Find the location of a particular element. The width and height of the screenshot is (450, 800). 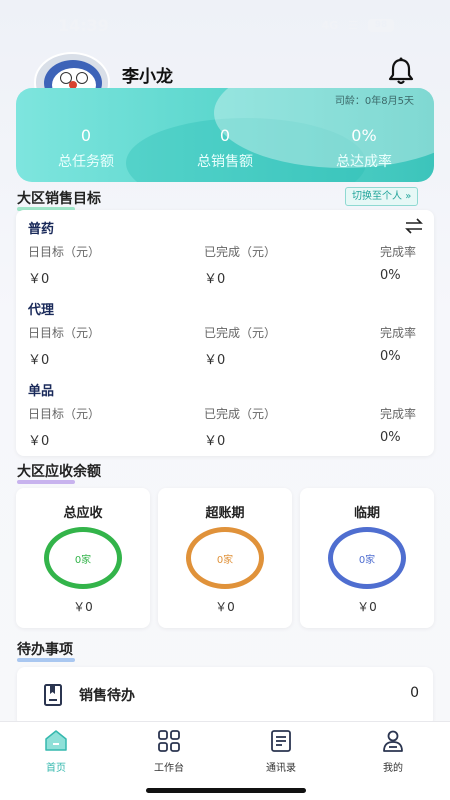

stat-label: 总任务额 is located at coordinates (86, 162).